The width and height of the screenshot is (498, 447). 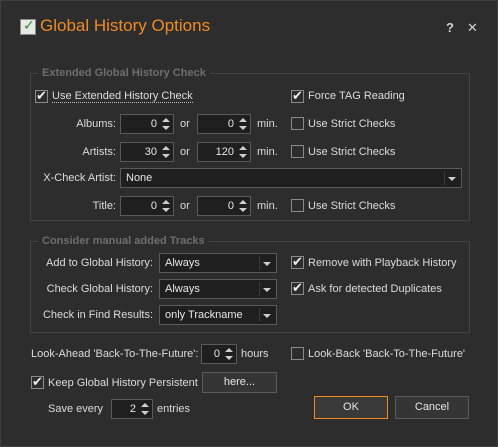 I want to click on albums-unit-label: min., so click(x=267, y=124).